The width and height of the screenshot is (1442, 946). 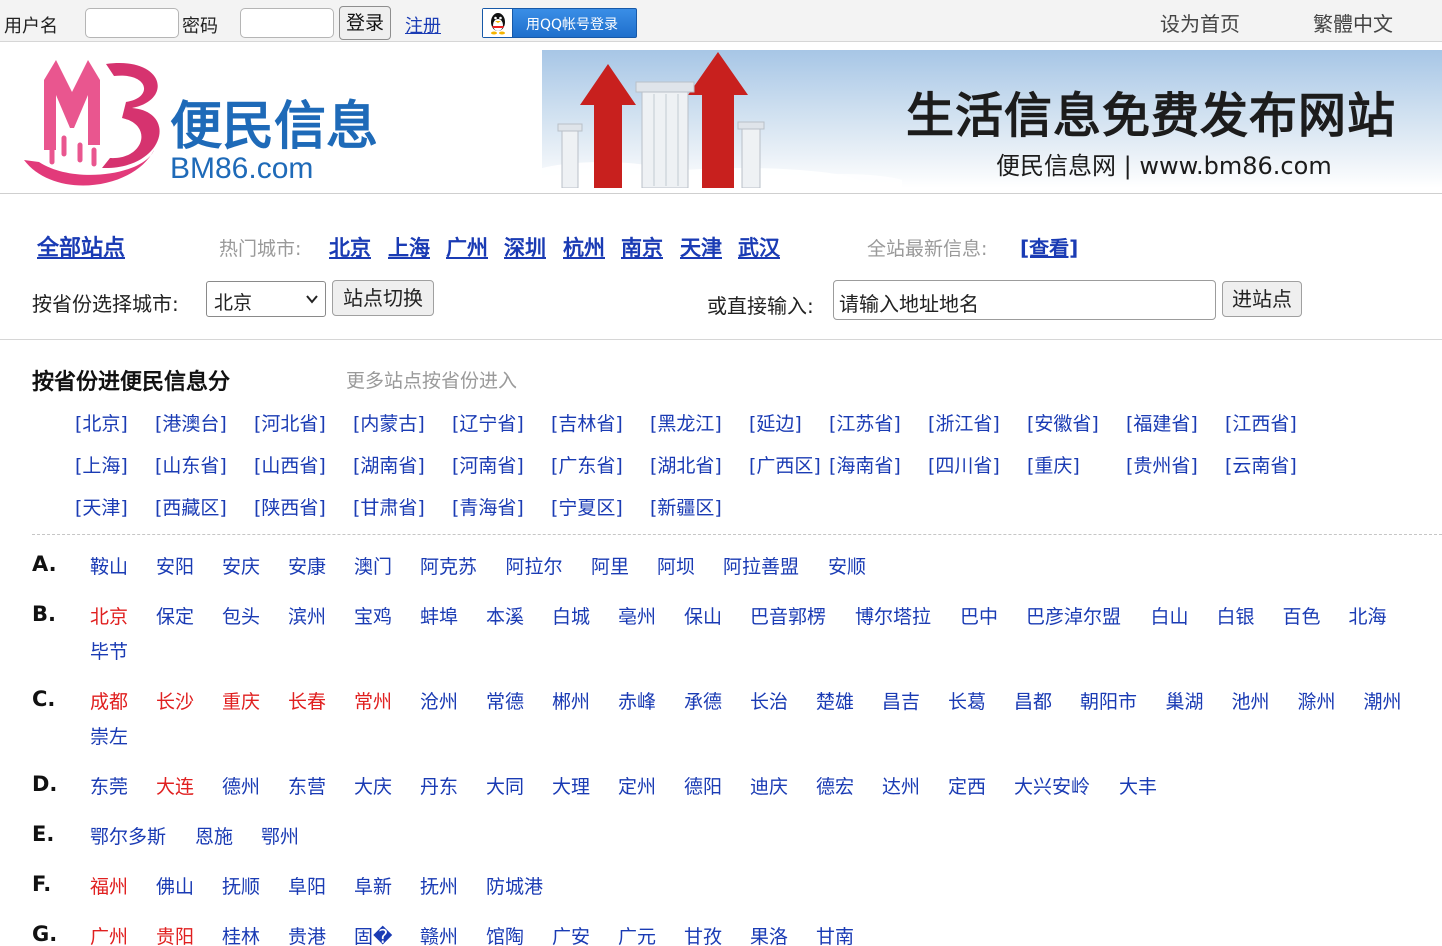 What do you see at coordinates (505, 785) in the screenshot?
I see `city-link: 大同` at bounding box center [505, 785].